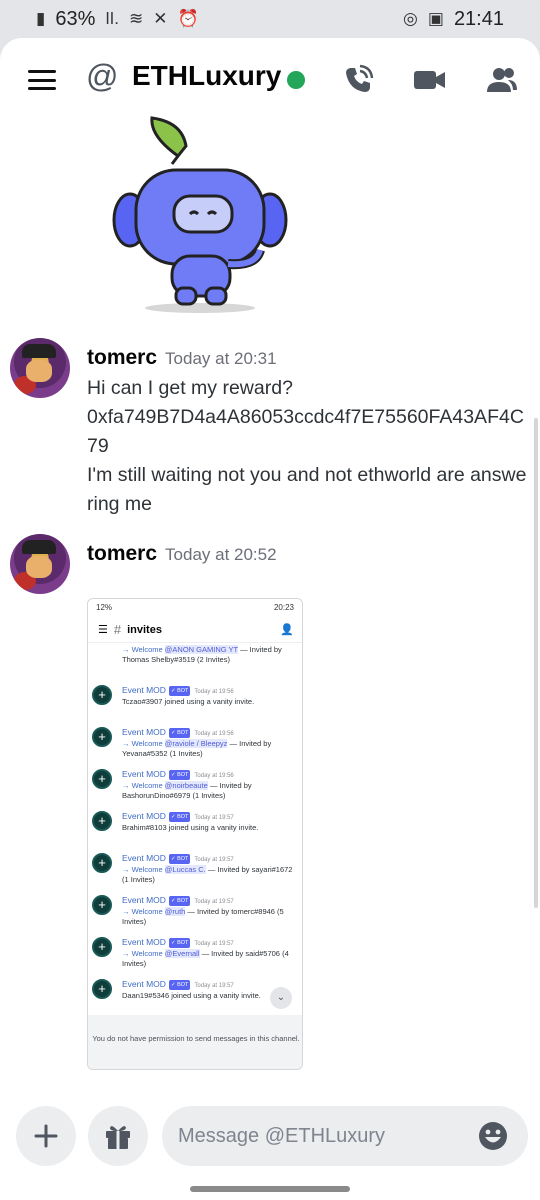 Image resolution: width=540 pixels, height=1200 pixels. Describe the element at coordinates (195, 630) in the screenshot. I see `attachment-channel-header: ☰ # invites 👤` at that location.